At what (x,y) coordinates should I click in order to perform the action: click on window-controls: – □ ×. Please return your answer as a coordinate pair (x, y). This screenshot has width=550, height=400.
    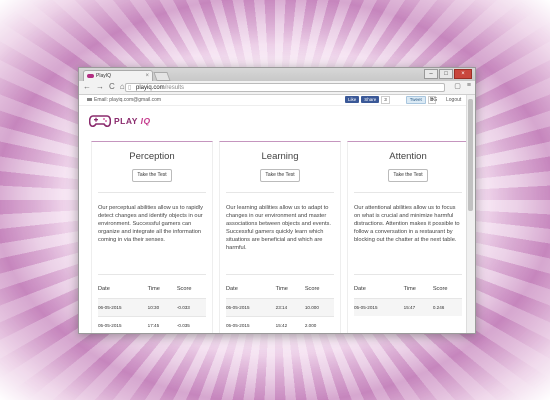
    Looking at the image, I should click on (448, 74).